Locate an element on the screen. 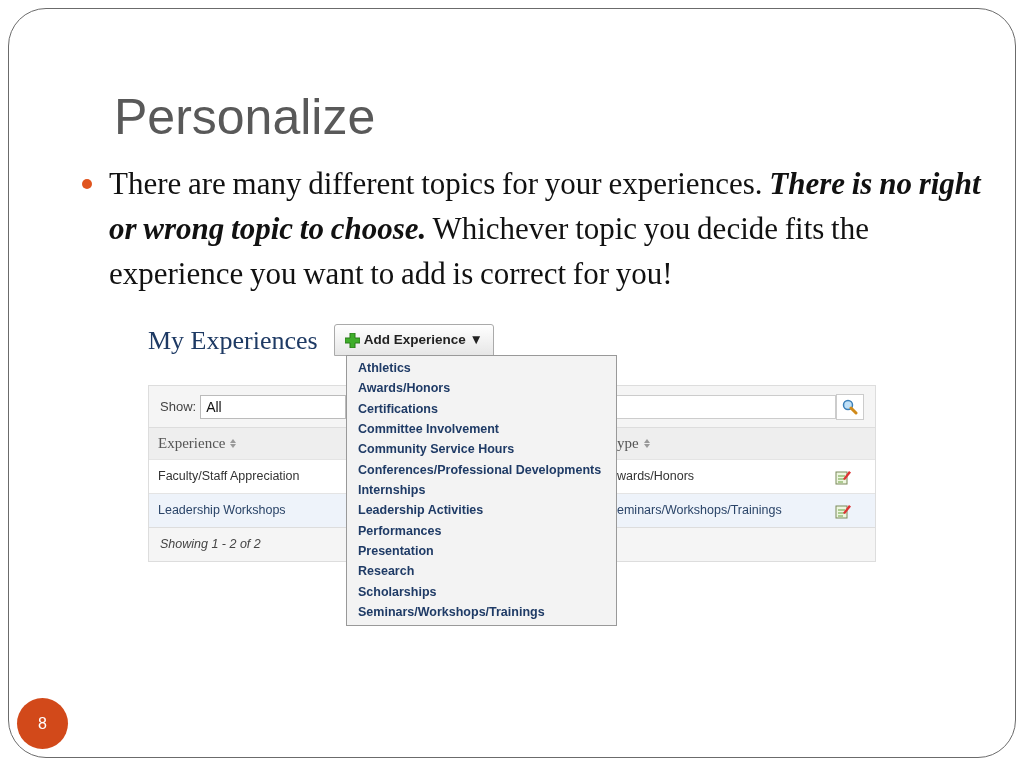 This screenshot has height=768, width=1024. search-icon is located at coordinates (850, 406).